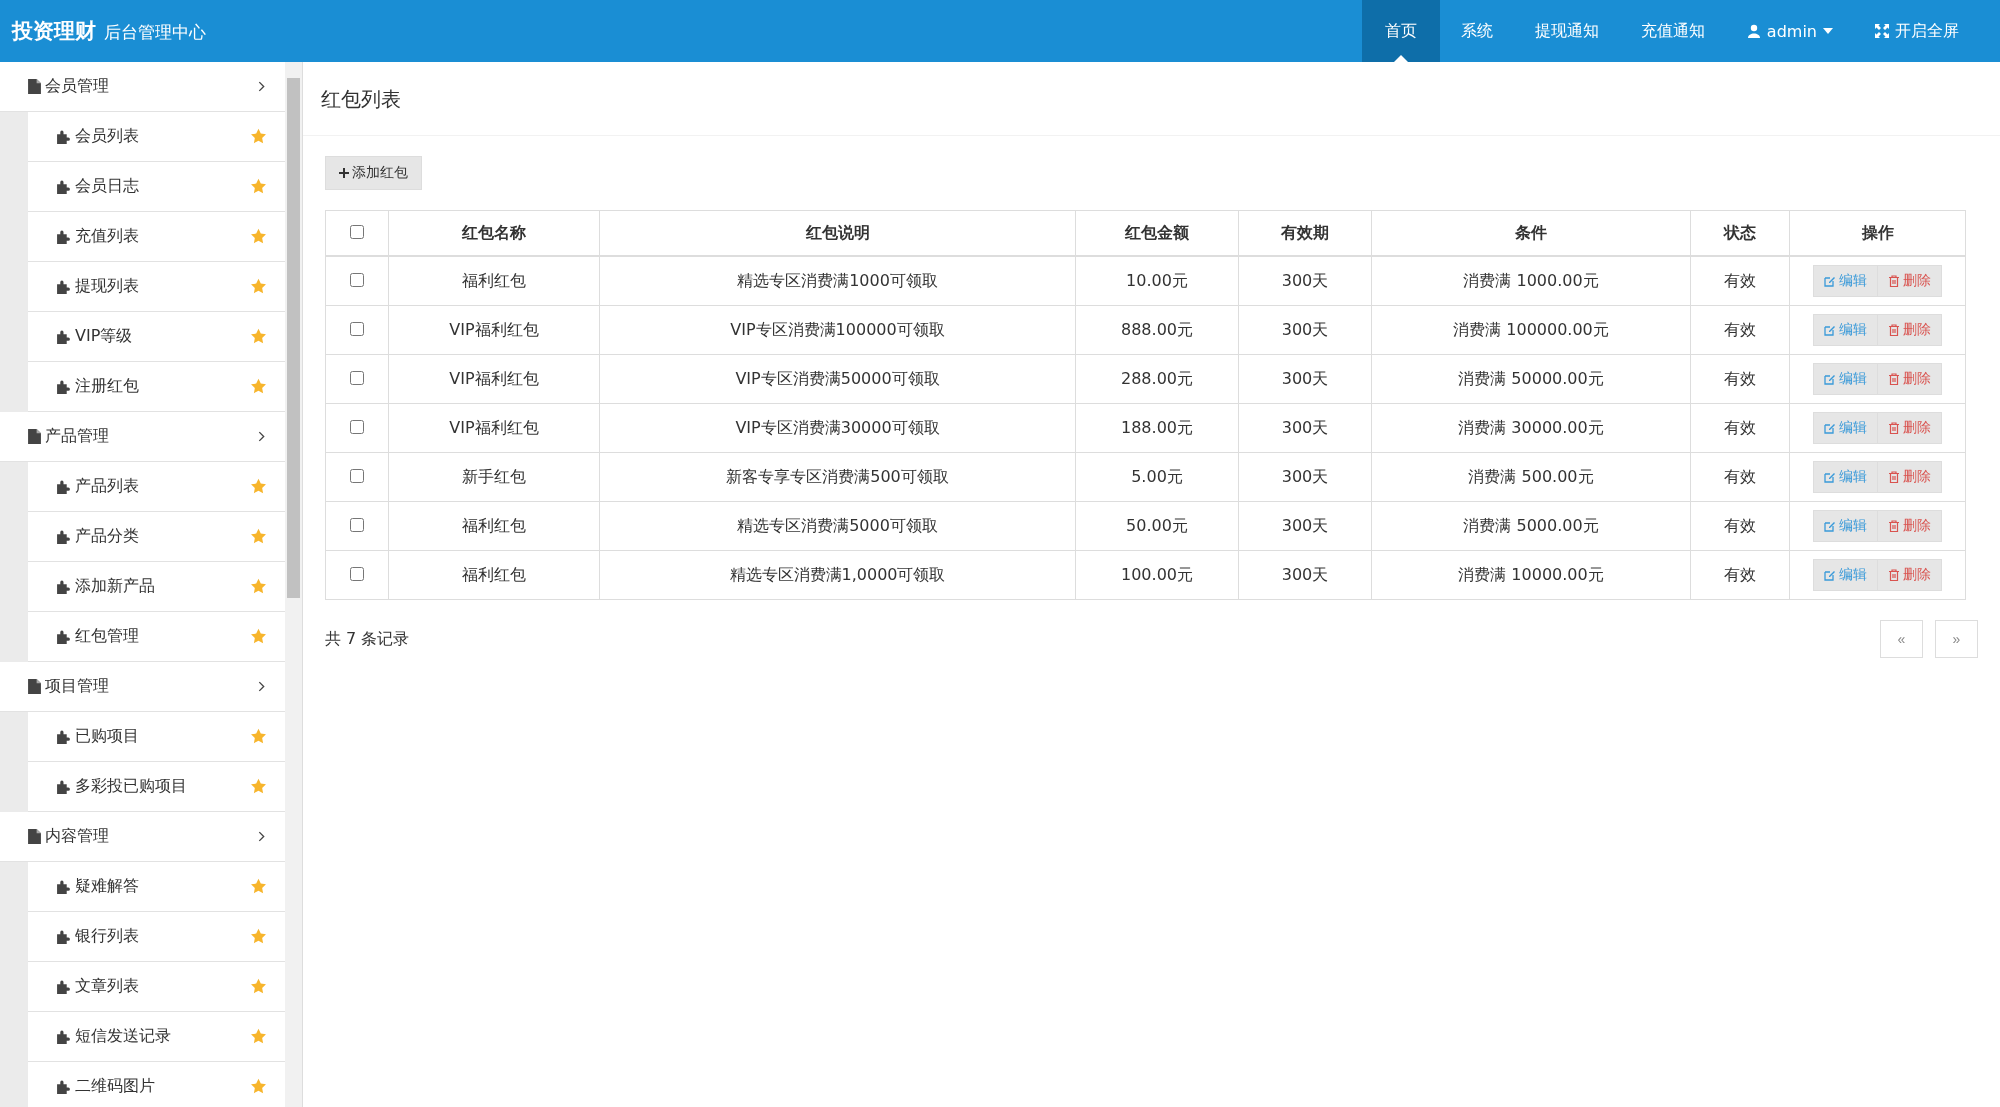 This screenshot has height=1107, width=2000. I want to click on column-header: 红包说明, so click(837, 232).